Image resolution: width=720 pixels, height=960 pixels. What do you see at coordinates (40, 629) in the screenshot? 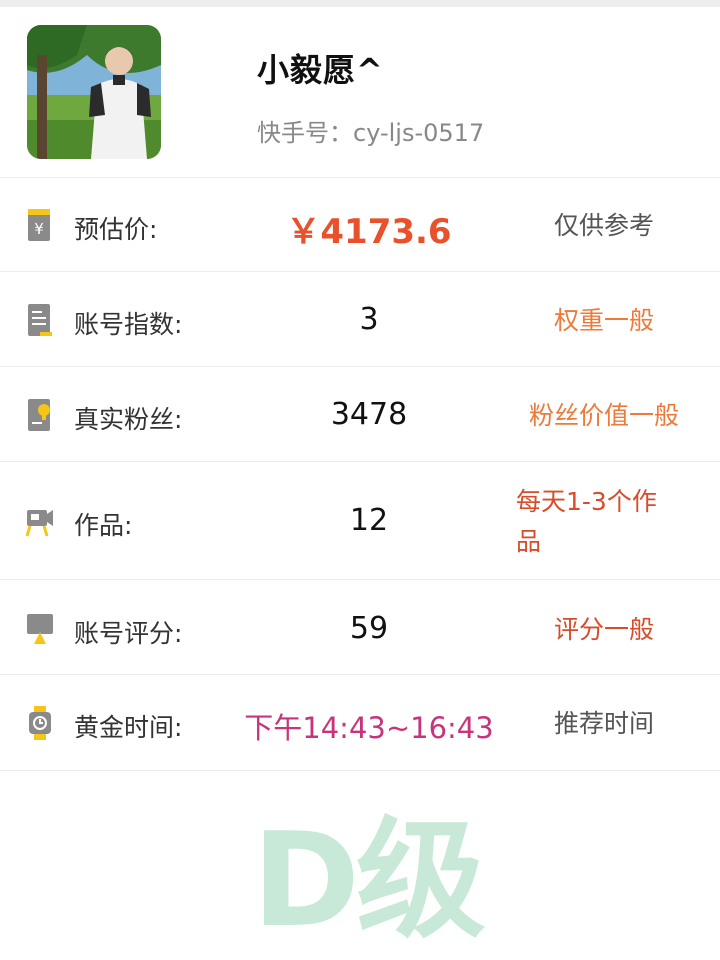
I see `monitor-icon` at bounding box center [40, 629].